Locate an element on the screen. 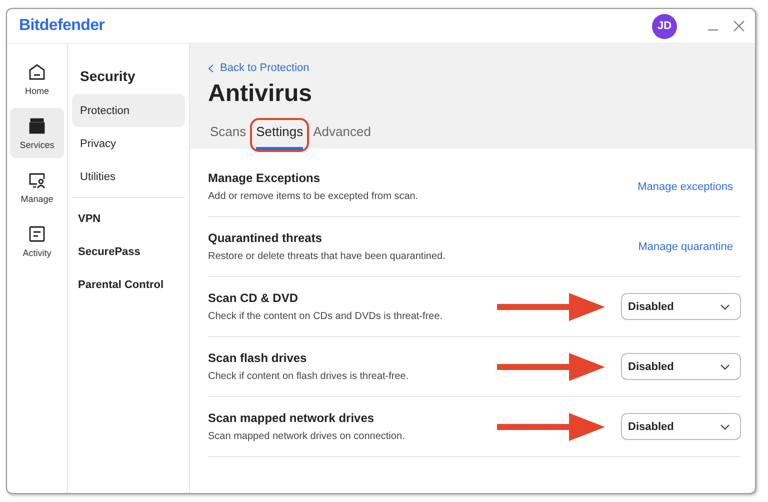 The height and width of the screenshot is (502, 768). setting-link: Manage exceptions is located at coordinates (685, 186).